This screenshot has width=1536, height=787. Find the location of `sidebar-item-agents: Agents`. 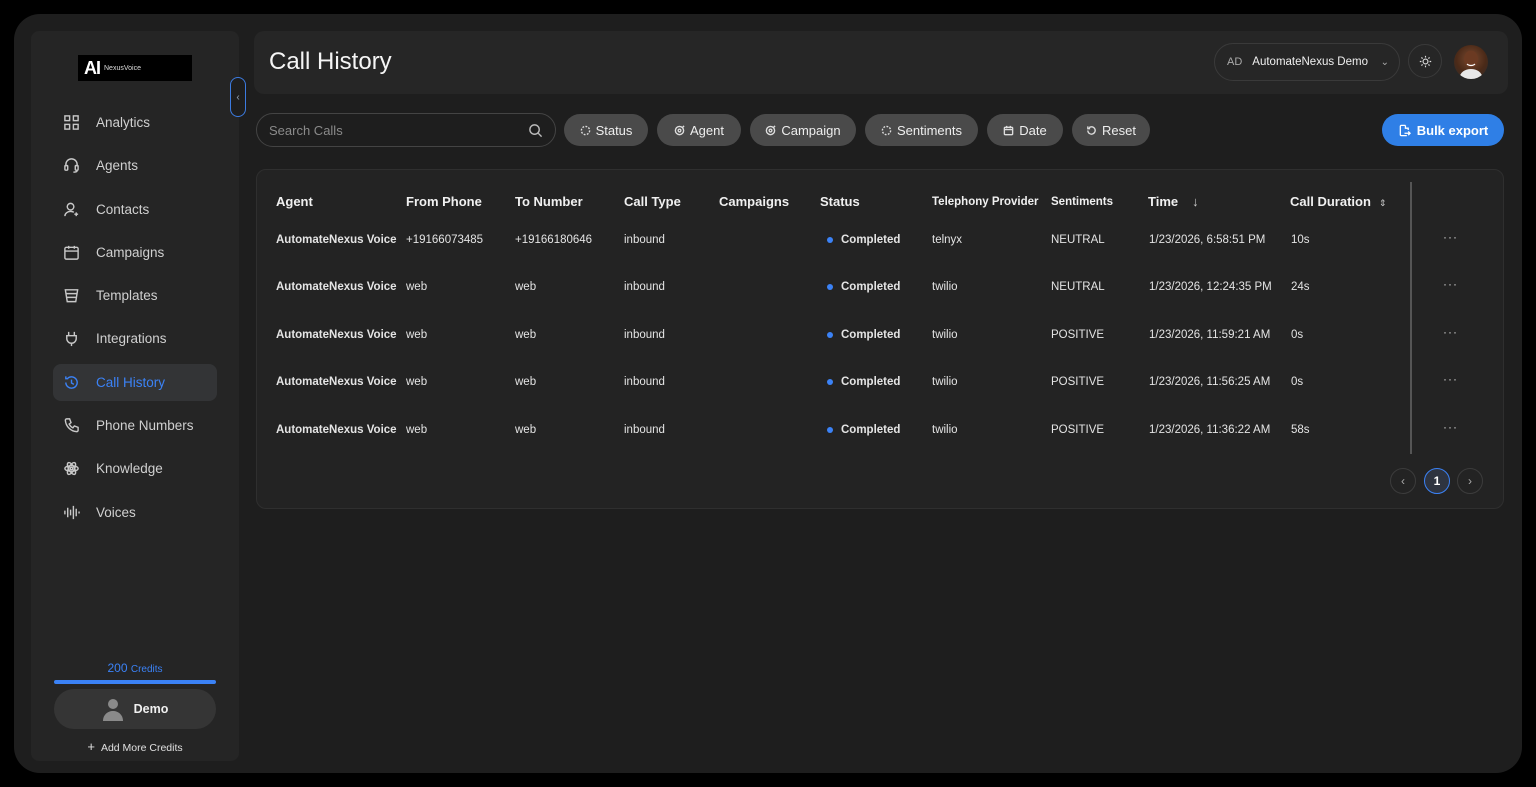

sidebar-item-agents: Agents is located at coordinates (135, 165).